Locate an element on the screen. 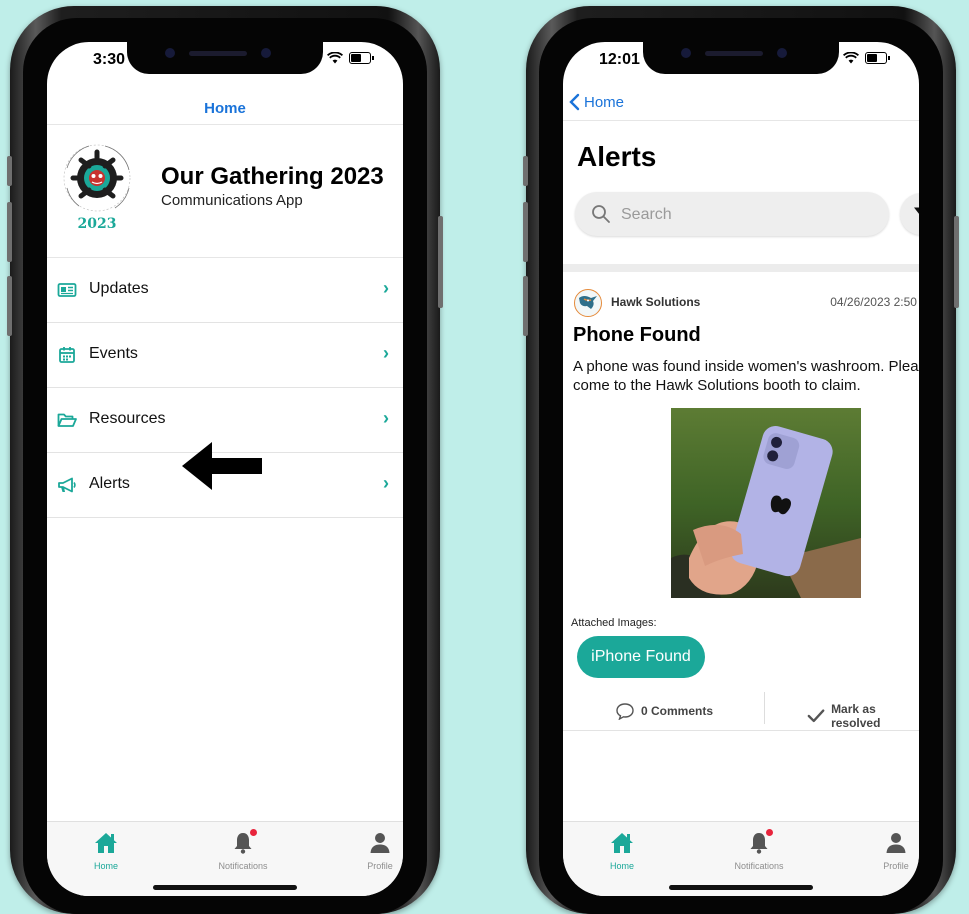  nav-title: Home is located at coordinates (225, 108).